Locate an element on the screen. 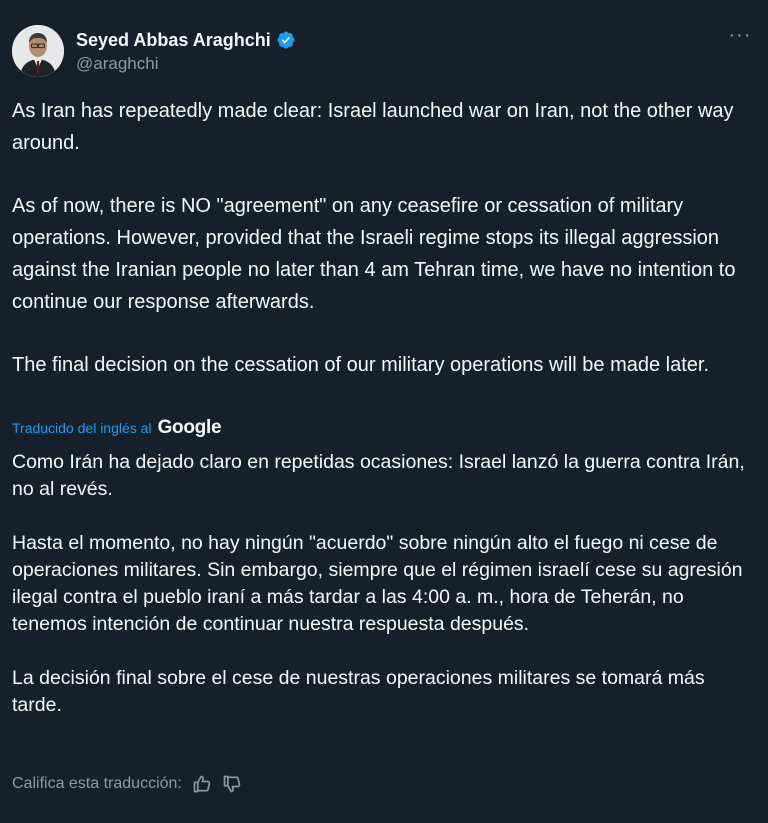 This screenshot has width=768, height=823. translated-from-link: Traducido del inglés al is located at coordinates (82, 428).